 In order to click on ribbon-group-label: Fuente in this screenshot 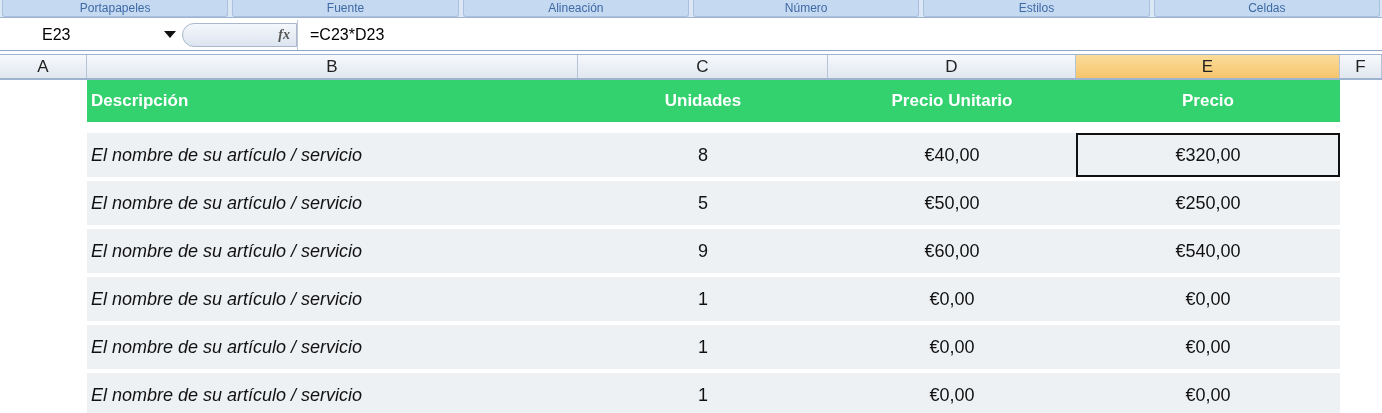, I will do `click(345, 8)`.